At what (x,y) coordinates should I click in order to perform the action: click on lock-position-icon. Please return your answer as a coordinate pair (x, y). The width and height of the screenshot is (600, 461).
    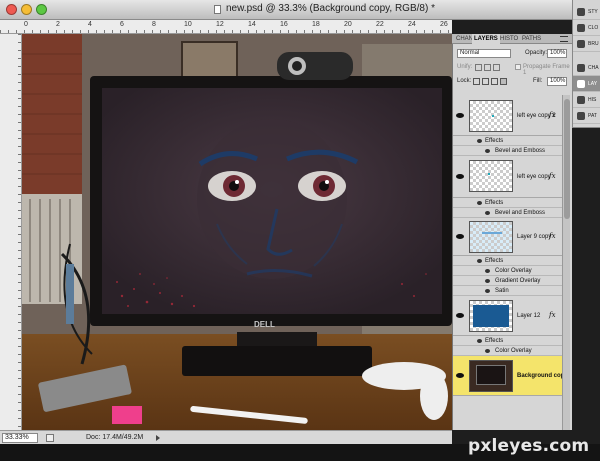
    Looking at the image, I should click on (494, 81).